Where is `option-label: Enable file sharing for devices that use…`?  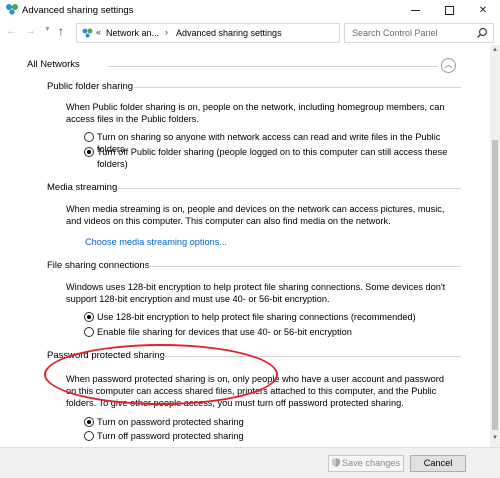
option-label: Enable file sharing for devices that use… is located at coordinates (275, 332).